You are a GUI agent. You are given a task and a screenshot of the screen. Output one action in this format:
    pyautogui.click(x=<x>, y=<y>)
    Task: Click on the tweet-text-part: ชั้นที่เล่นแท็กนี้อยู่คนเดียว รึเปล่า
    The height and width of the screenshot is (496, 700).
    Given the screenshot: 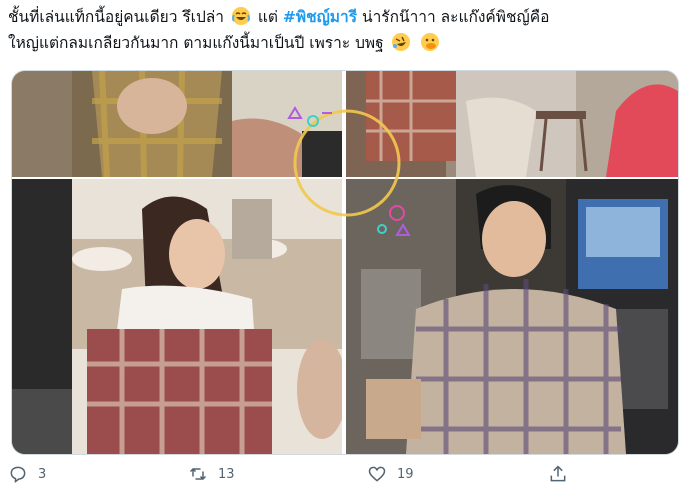 What is the action you would take?
    pyautogui.click(x=116, y=17)
    